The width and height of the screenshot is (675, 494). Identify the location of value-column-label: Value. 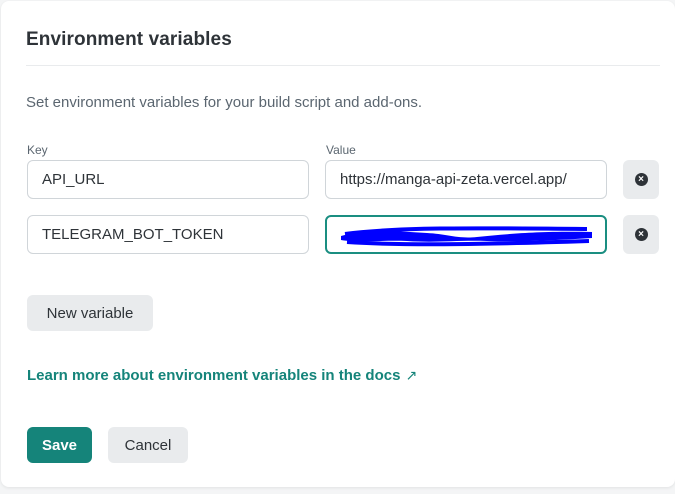
(341, 150).